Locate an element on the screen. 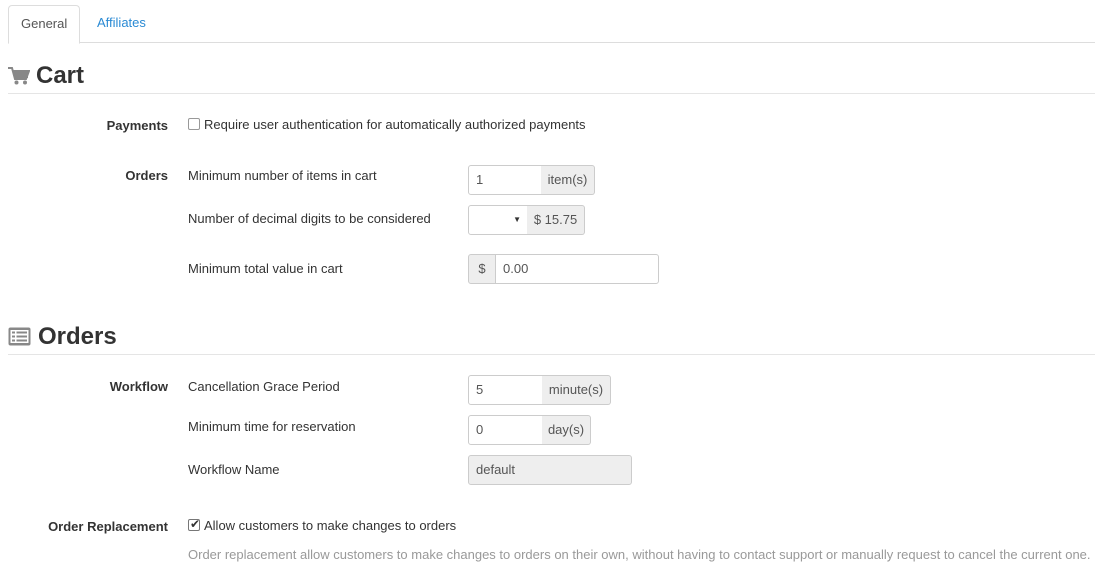  orders-section-header: Orders is located at coordinates (551, 337).